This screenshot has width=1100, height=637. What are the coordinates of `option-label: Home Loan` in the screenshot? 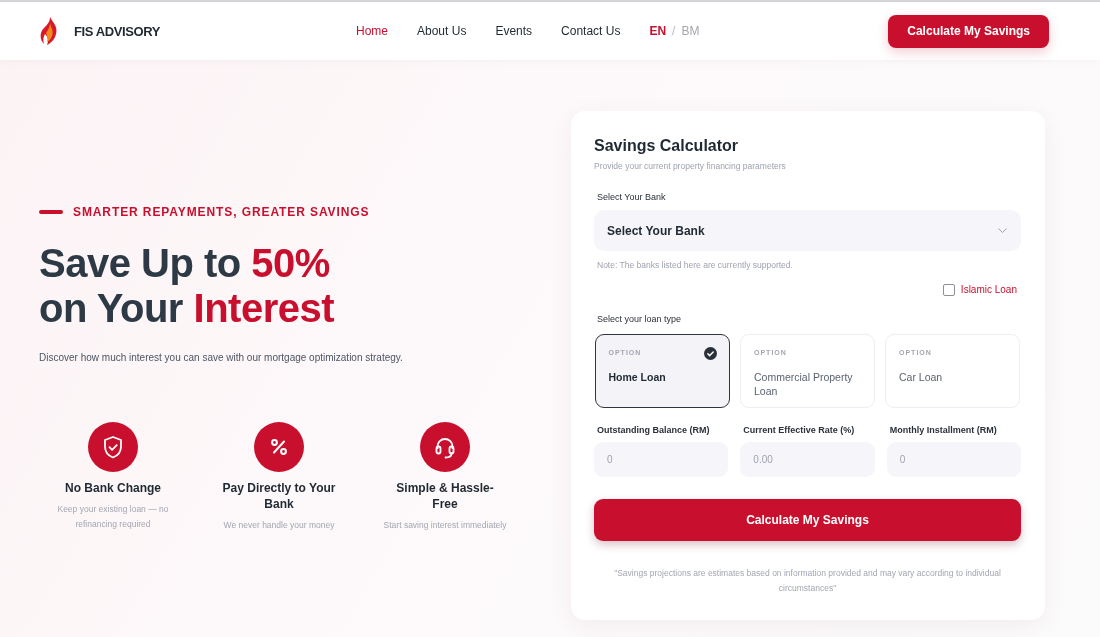 It's located at (637, 376).